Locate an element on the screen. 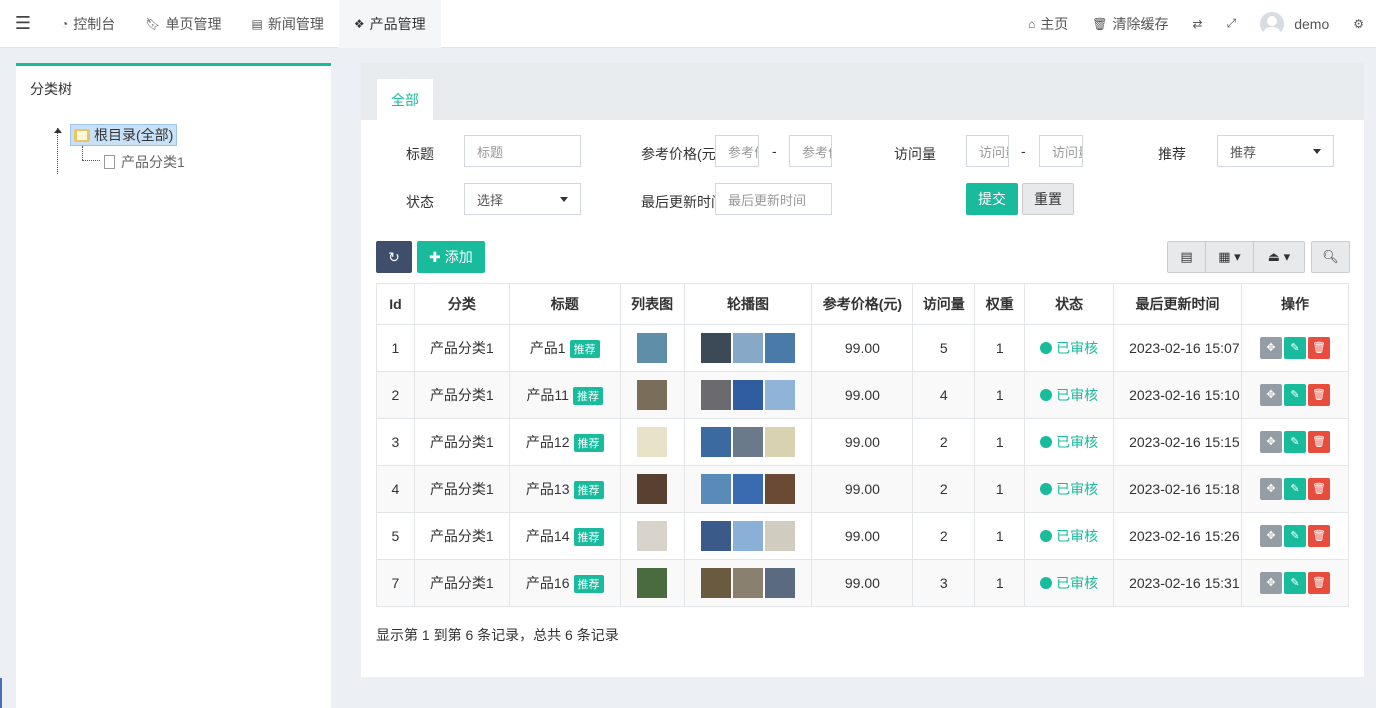 Image resolution: width=1376 pixels, height=708 pixels. filter-title-input: 标题 is located at coordinates (522, 151).